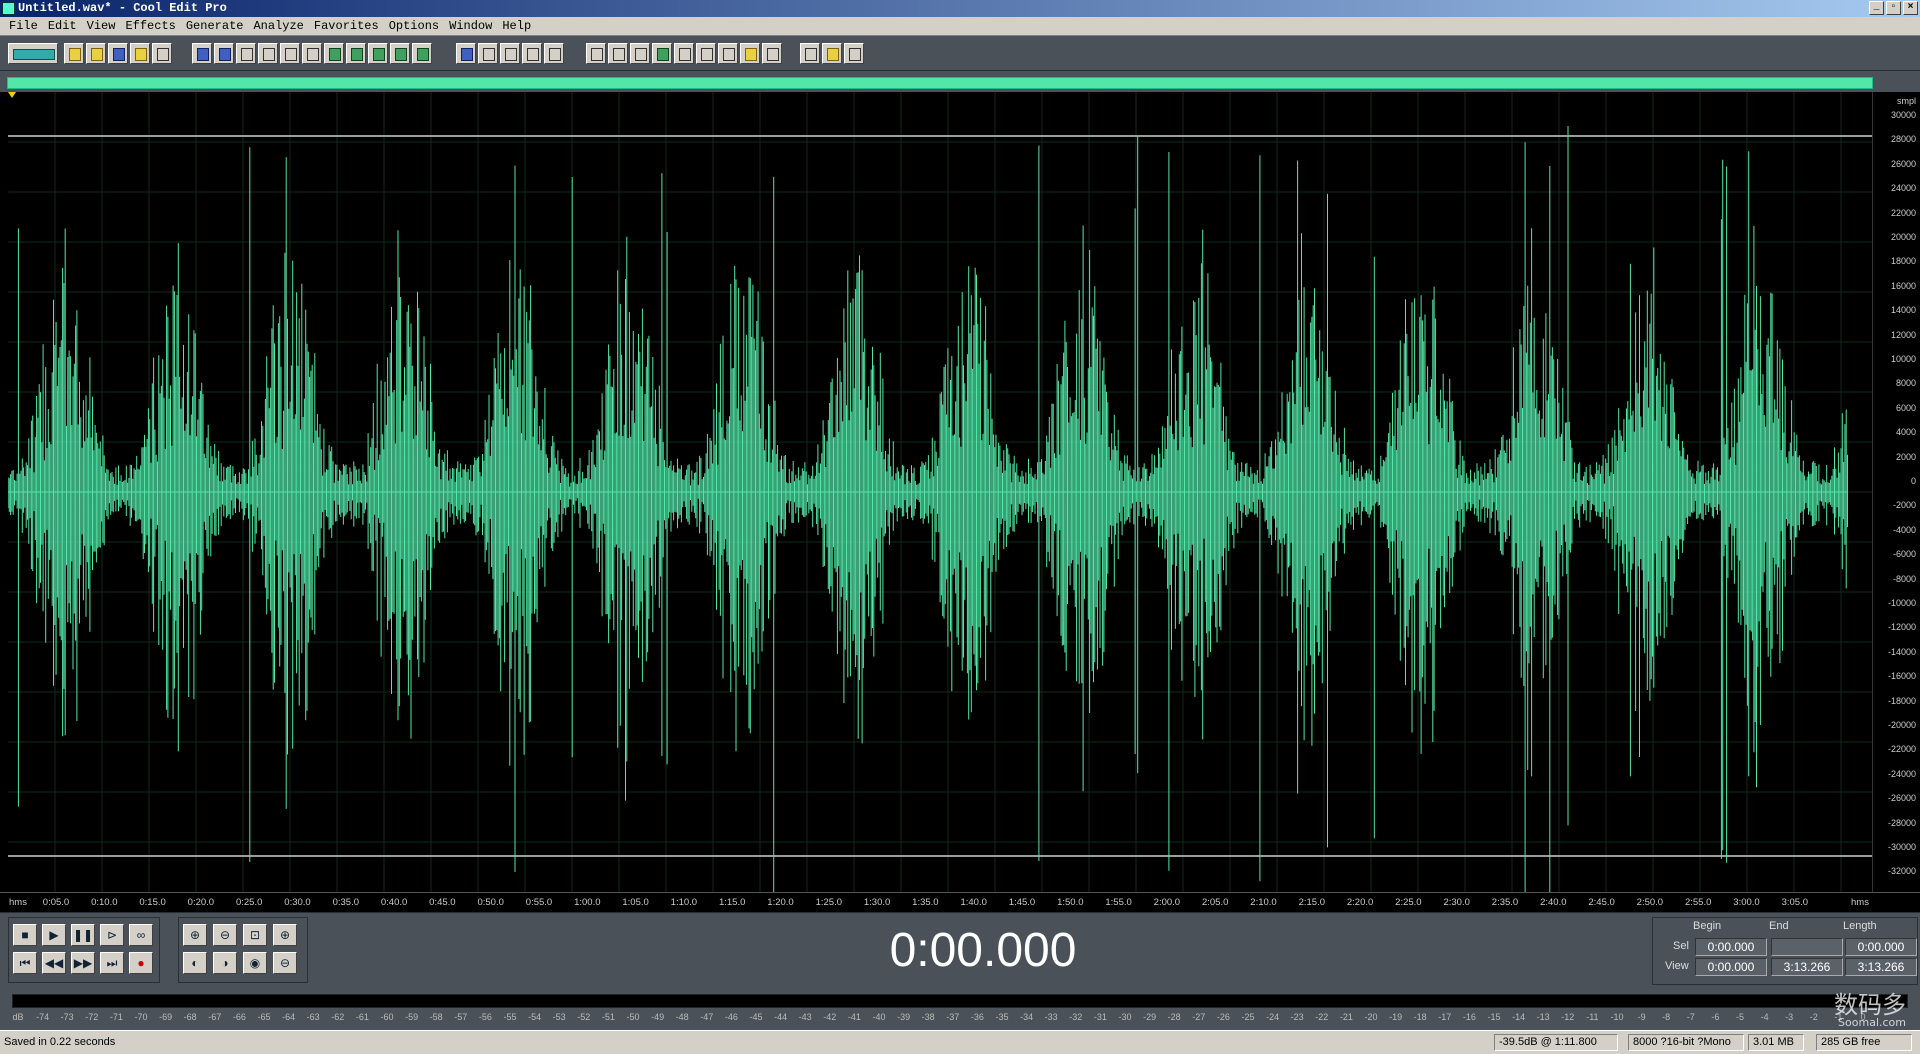 The image size is (1920, 1054). Describe the element at coordinates (83, 935) in the screenshot. I see `pause-button: ❚❚` at that location.